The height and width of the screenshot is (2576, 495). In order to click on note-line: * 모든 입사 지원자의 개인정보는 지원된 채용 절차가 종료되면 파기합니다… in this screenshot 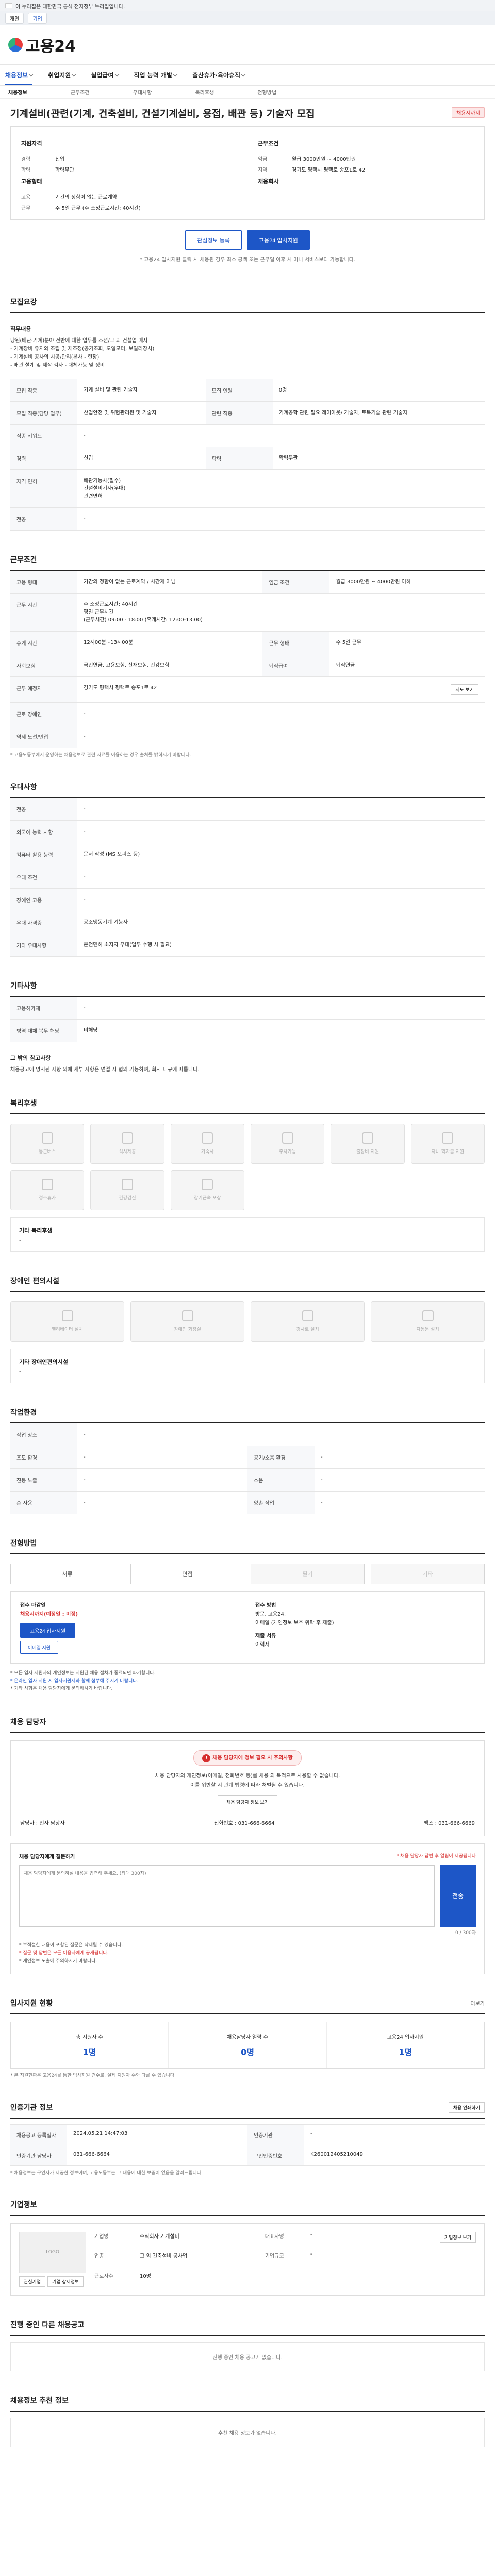, I will do `click(83, 1673)`.